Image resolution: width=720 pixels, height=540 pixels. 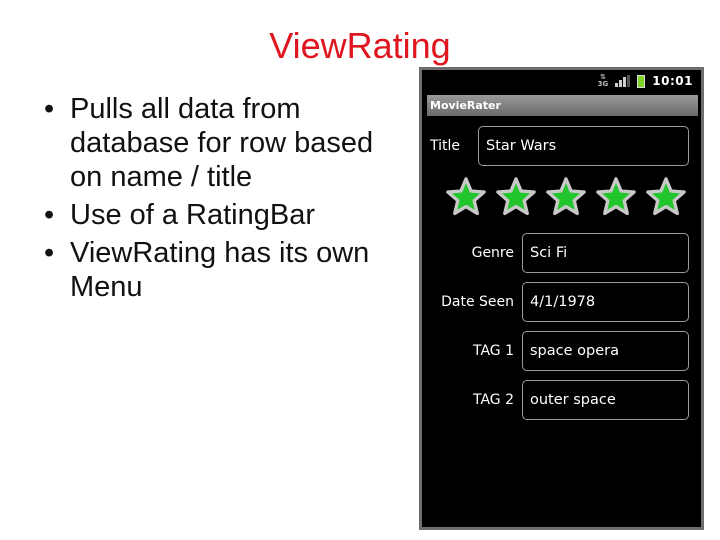 I want to click on app-title-bar: MovieRater, so click(x=562, y=105).